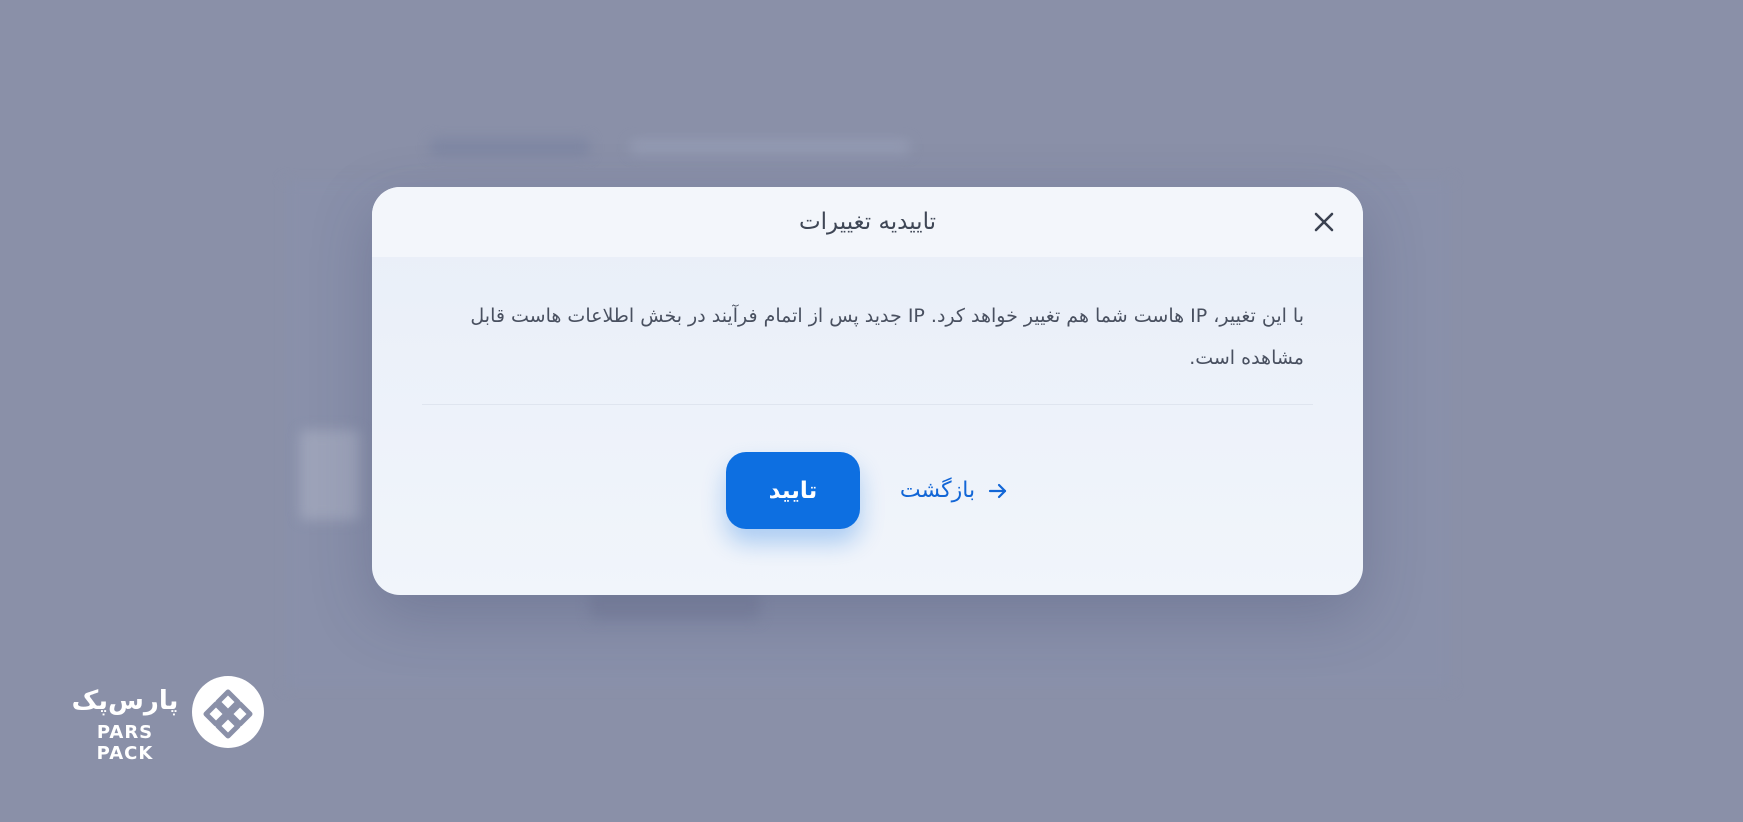 The image size is (1743, 822). I want to click on close-button, so click(1324, 222).